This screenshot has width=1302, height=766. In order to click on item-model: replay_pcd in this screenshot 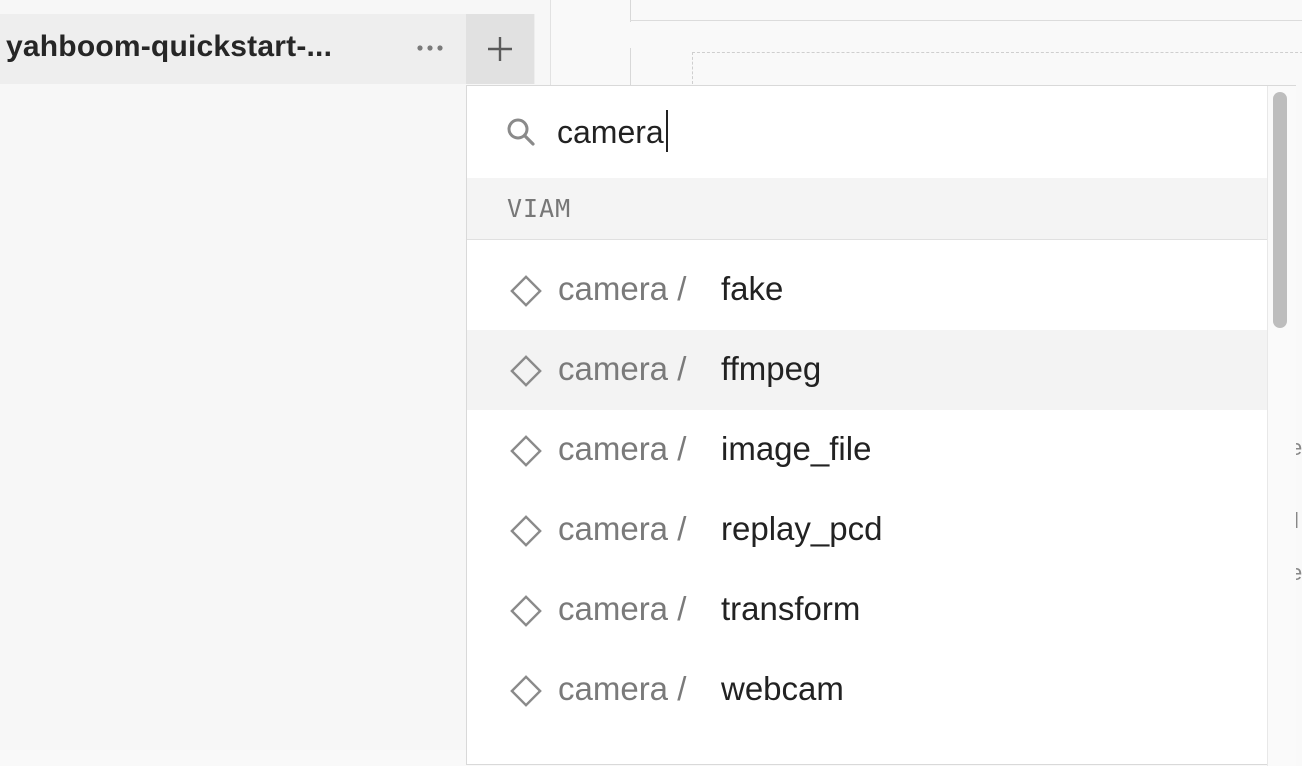, I will do `click(802, 528)`.